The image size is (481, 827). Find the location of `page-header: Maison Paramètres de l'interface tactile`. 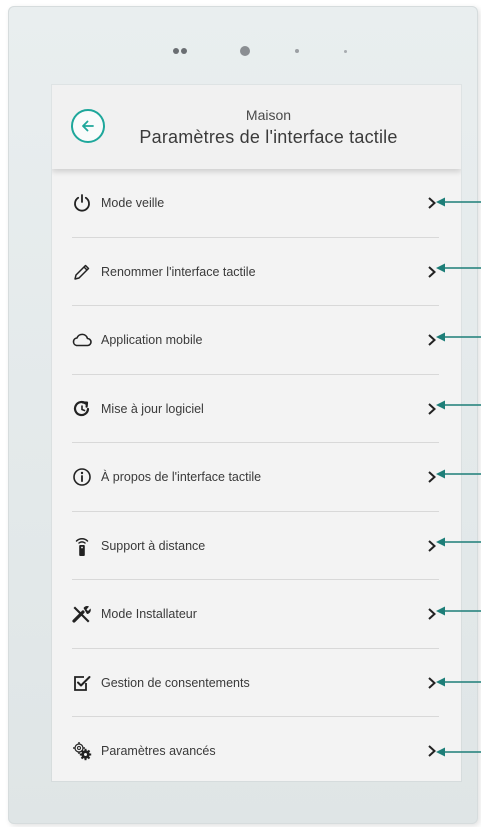

page-header: Maison Paramètres de l'interface tactile is located at coordinates (256, 127).